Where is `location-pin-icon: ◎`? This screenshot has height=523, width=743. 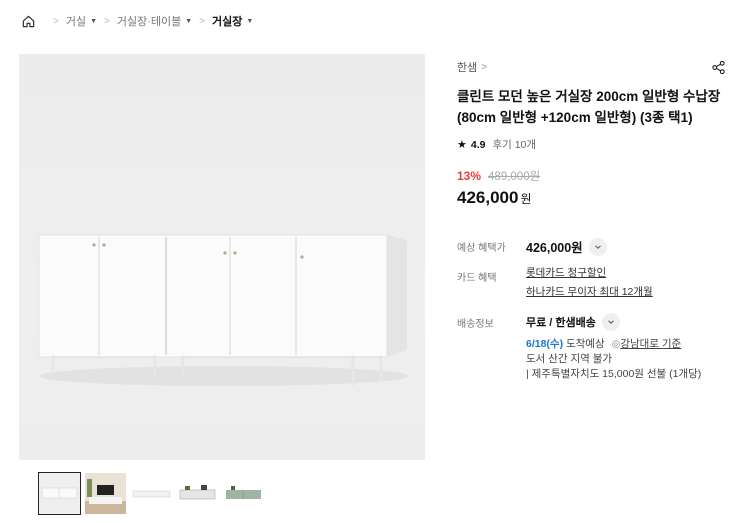
location-pin-icon: ◎ is located at coordinates (616, 344).